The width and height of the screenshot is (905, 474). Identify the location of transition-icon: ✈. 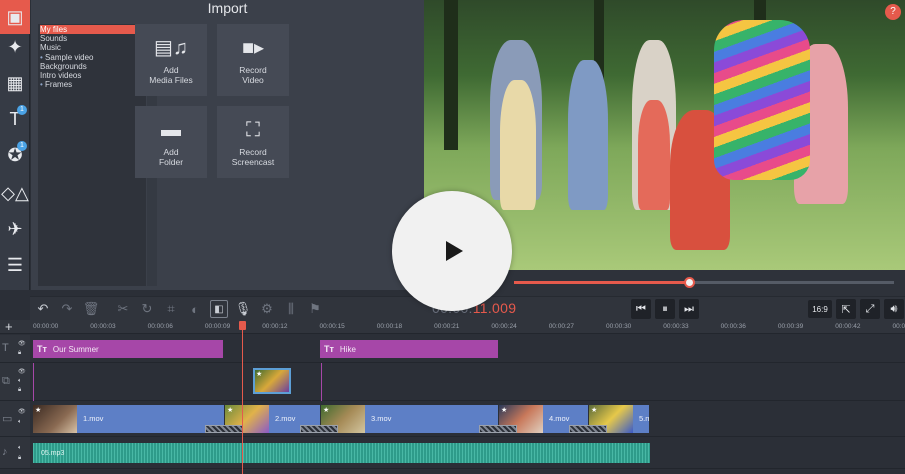
(15, 228).